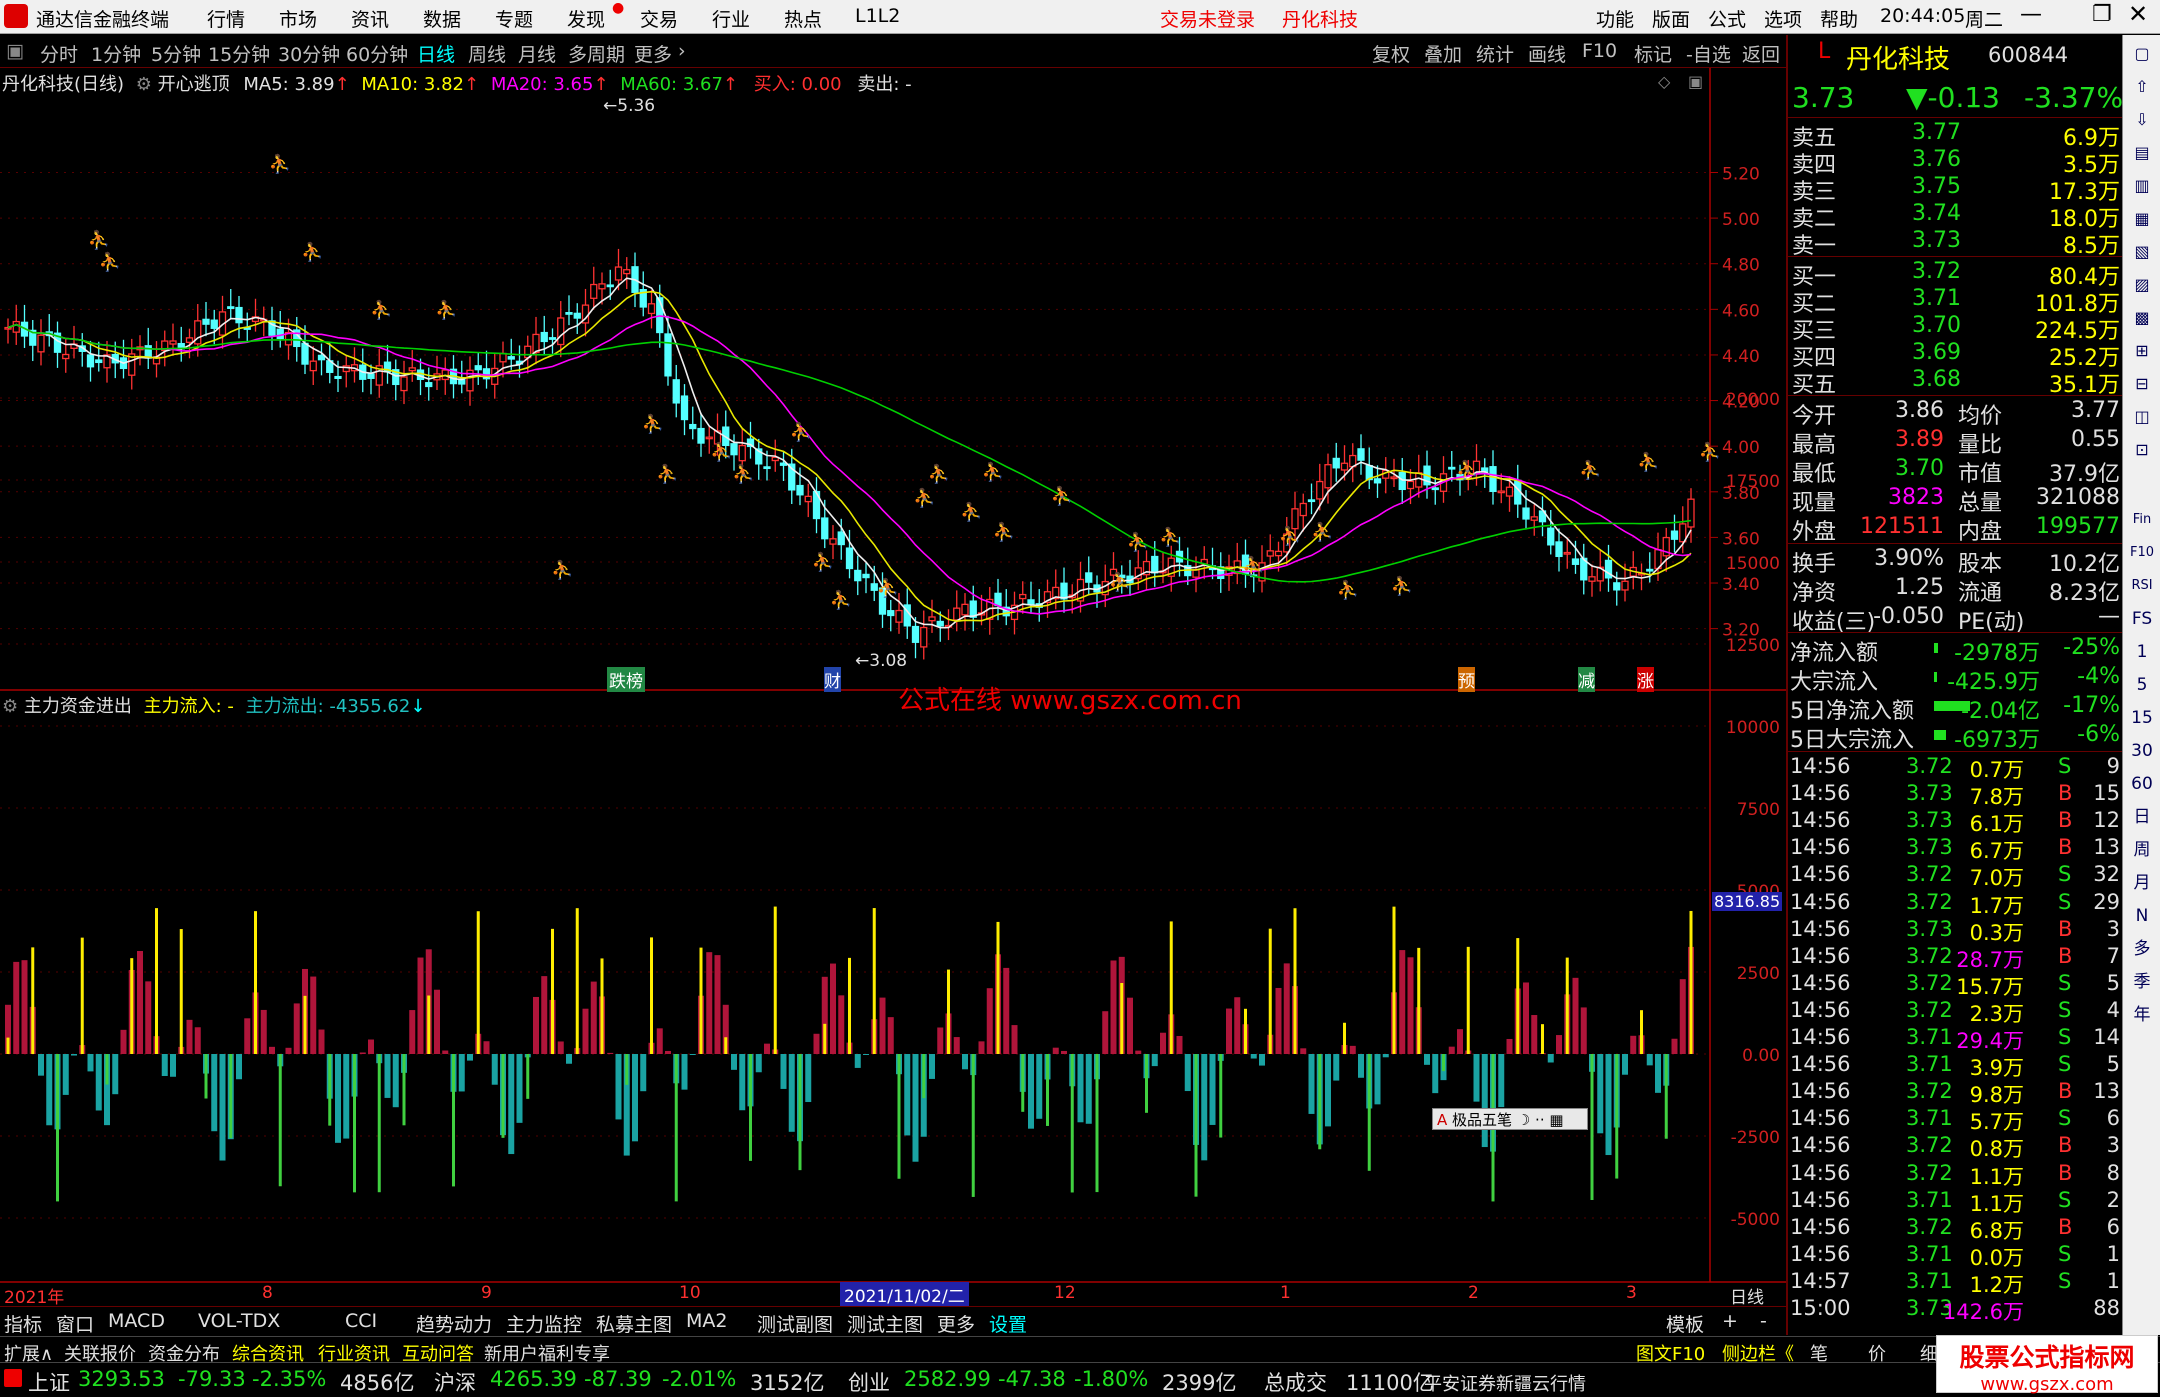 The height and width of the screenshot is (1397, 2160). I want to click on indicator-tab-7: 私募主图, so click(634, 1323).